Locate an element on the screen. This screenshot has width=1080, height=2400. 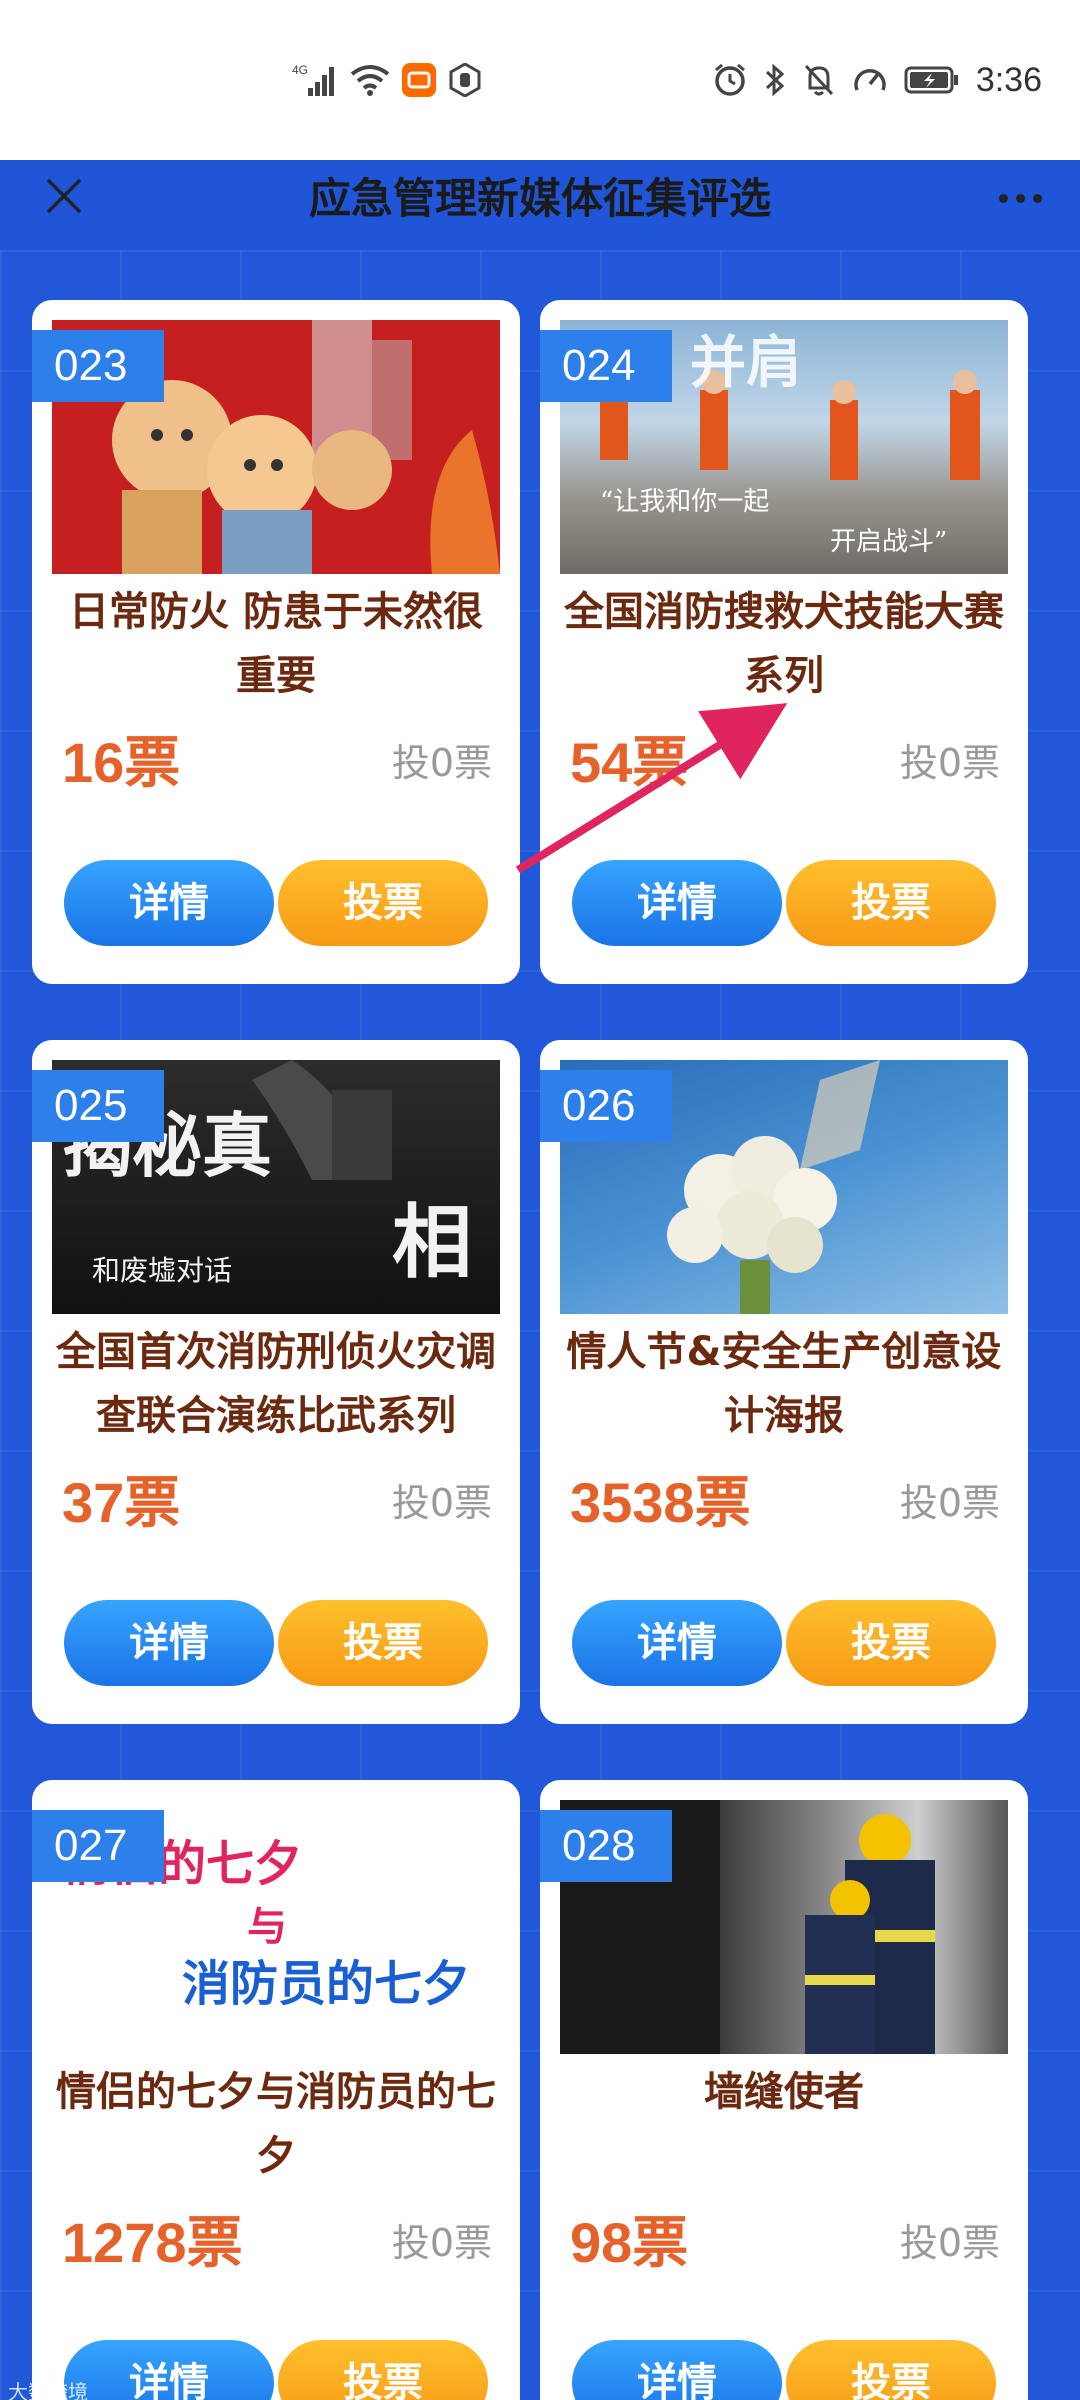
entry-vote-count: 54票 is located at coordinates (629, 762).